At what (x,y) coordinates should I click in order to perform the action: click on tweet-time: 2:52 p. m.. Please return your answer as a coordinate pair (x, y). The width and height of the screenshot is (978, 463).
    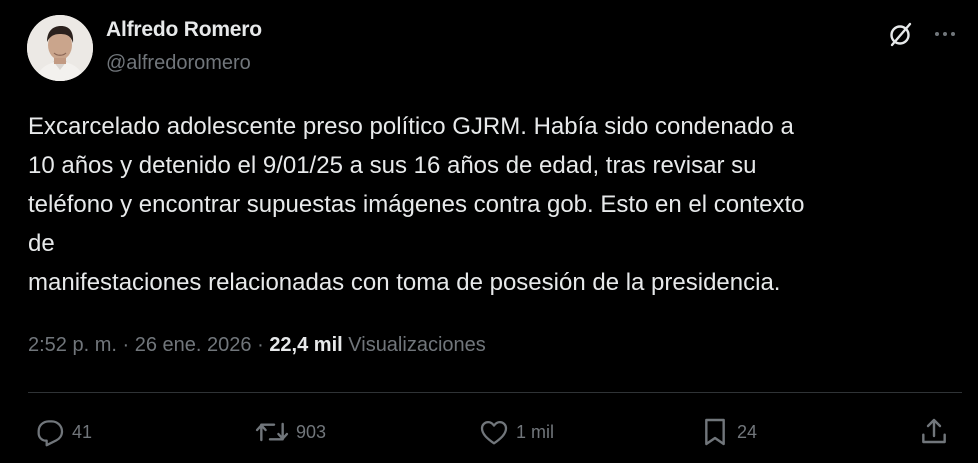
    Looking at the image, I should click on (72, 345).